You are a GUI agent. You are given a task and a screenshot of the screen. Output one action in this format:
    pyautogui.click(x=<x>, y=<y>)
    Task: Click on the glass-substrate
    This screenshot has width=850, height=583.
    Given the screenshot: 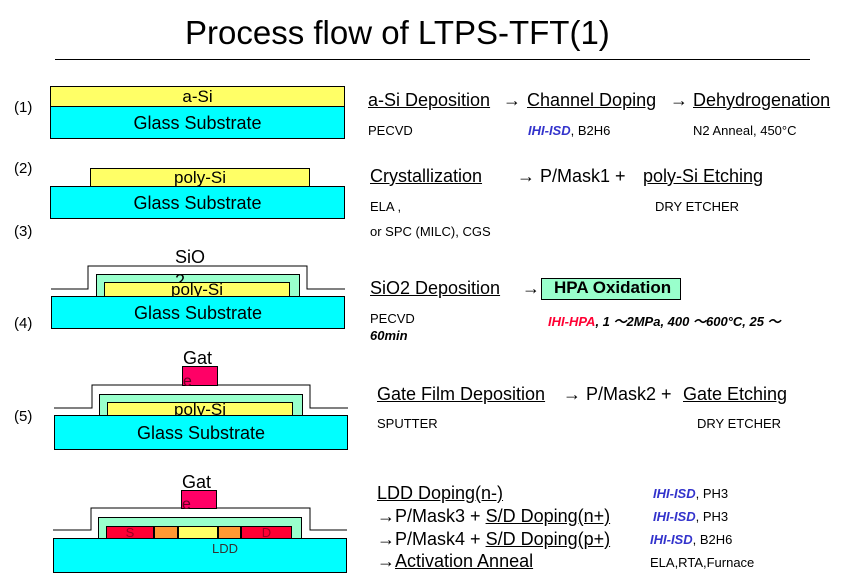 What is the action you would take?
    pyautogui.click(x=200, y=555)
    